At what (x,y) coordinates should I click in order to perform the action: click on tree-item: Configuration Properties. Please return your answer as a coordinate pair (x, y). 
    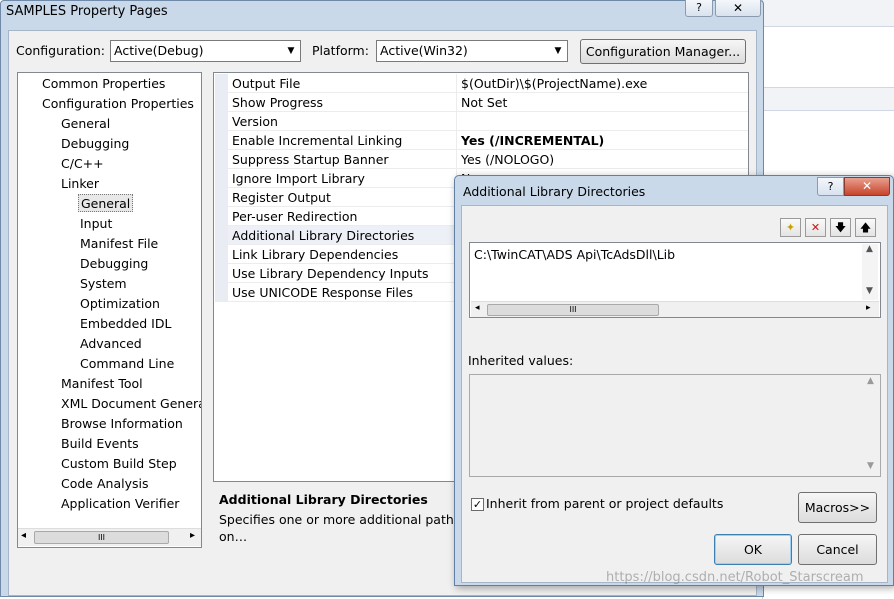
    Looking at the image, I should click on (118, 104).